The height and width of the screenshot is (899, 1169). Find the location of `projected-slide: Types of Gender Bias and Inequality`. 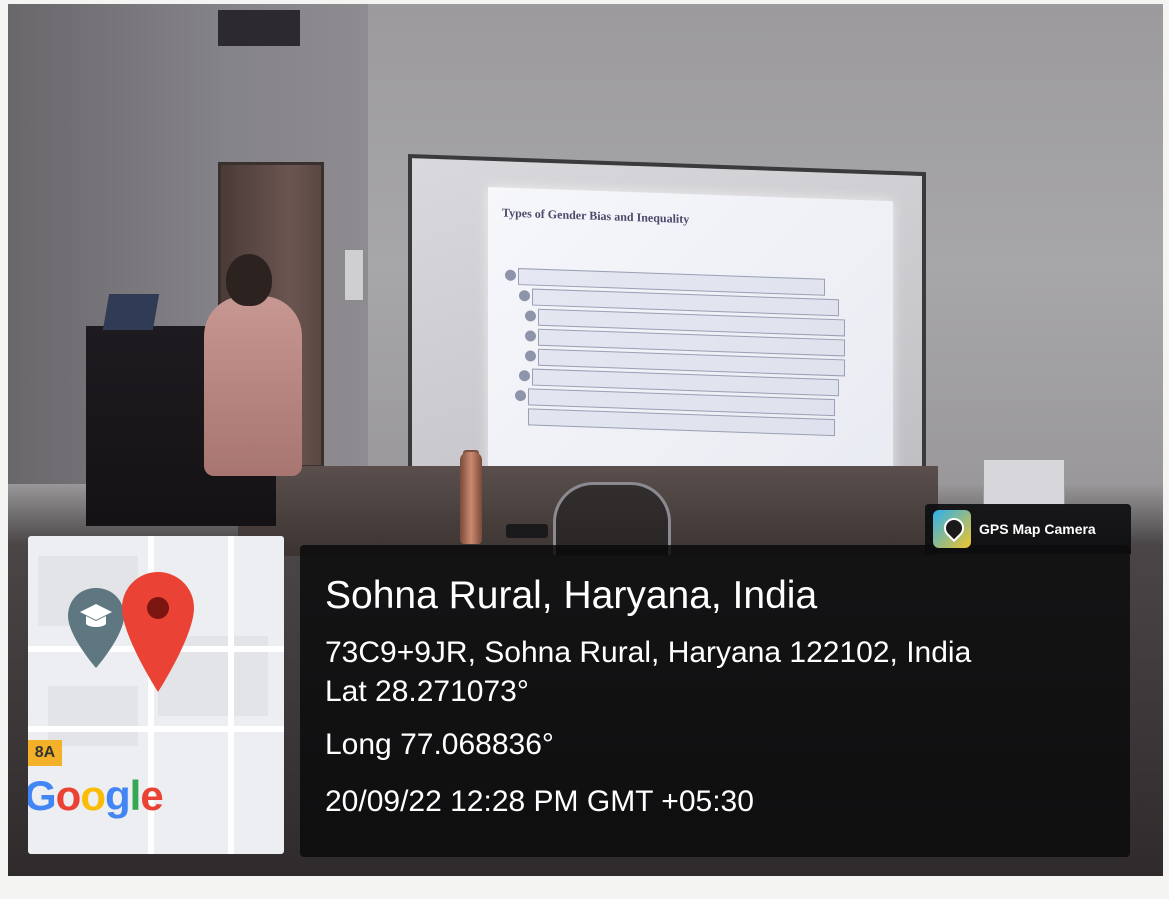

projected-slide: Types of Gender Bias and Inequality is located at coordinates (690, 339).